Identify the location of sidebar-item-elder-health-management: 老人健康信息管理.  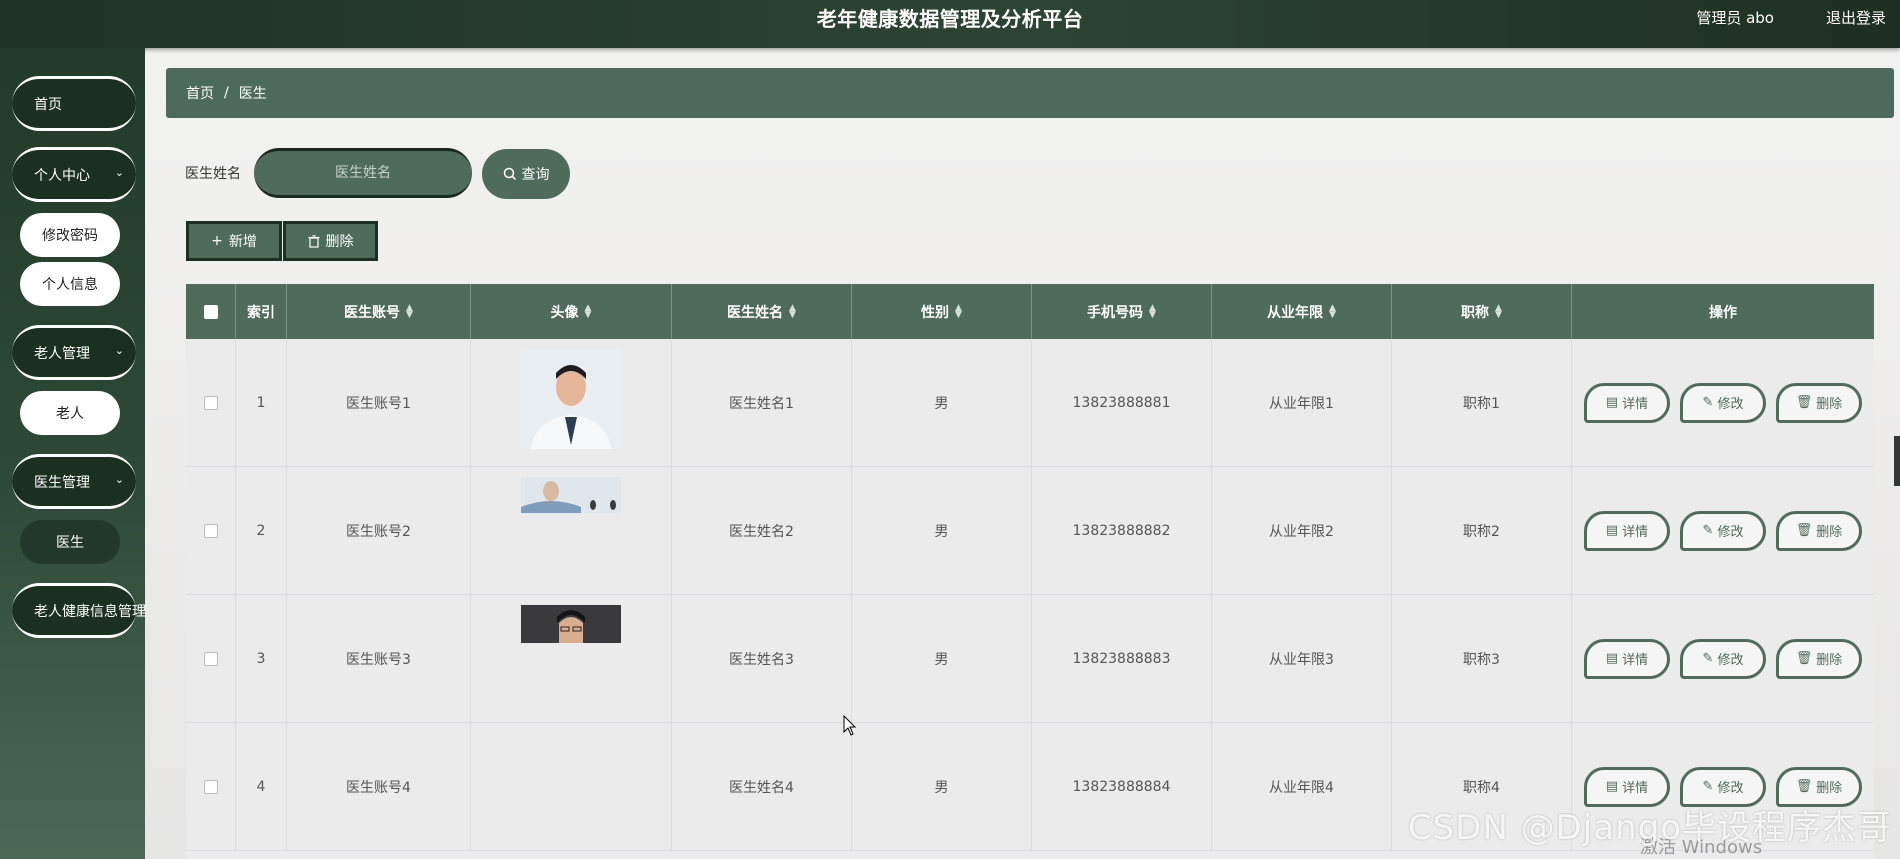
(79, 610).